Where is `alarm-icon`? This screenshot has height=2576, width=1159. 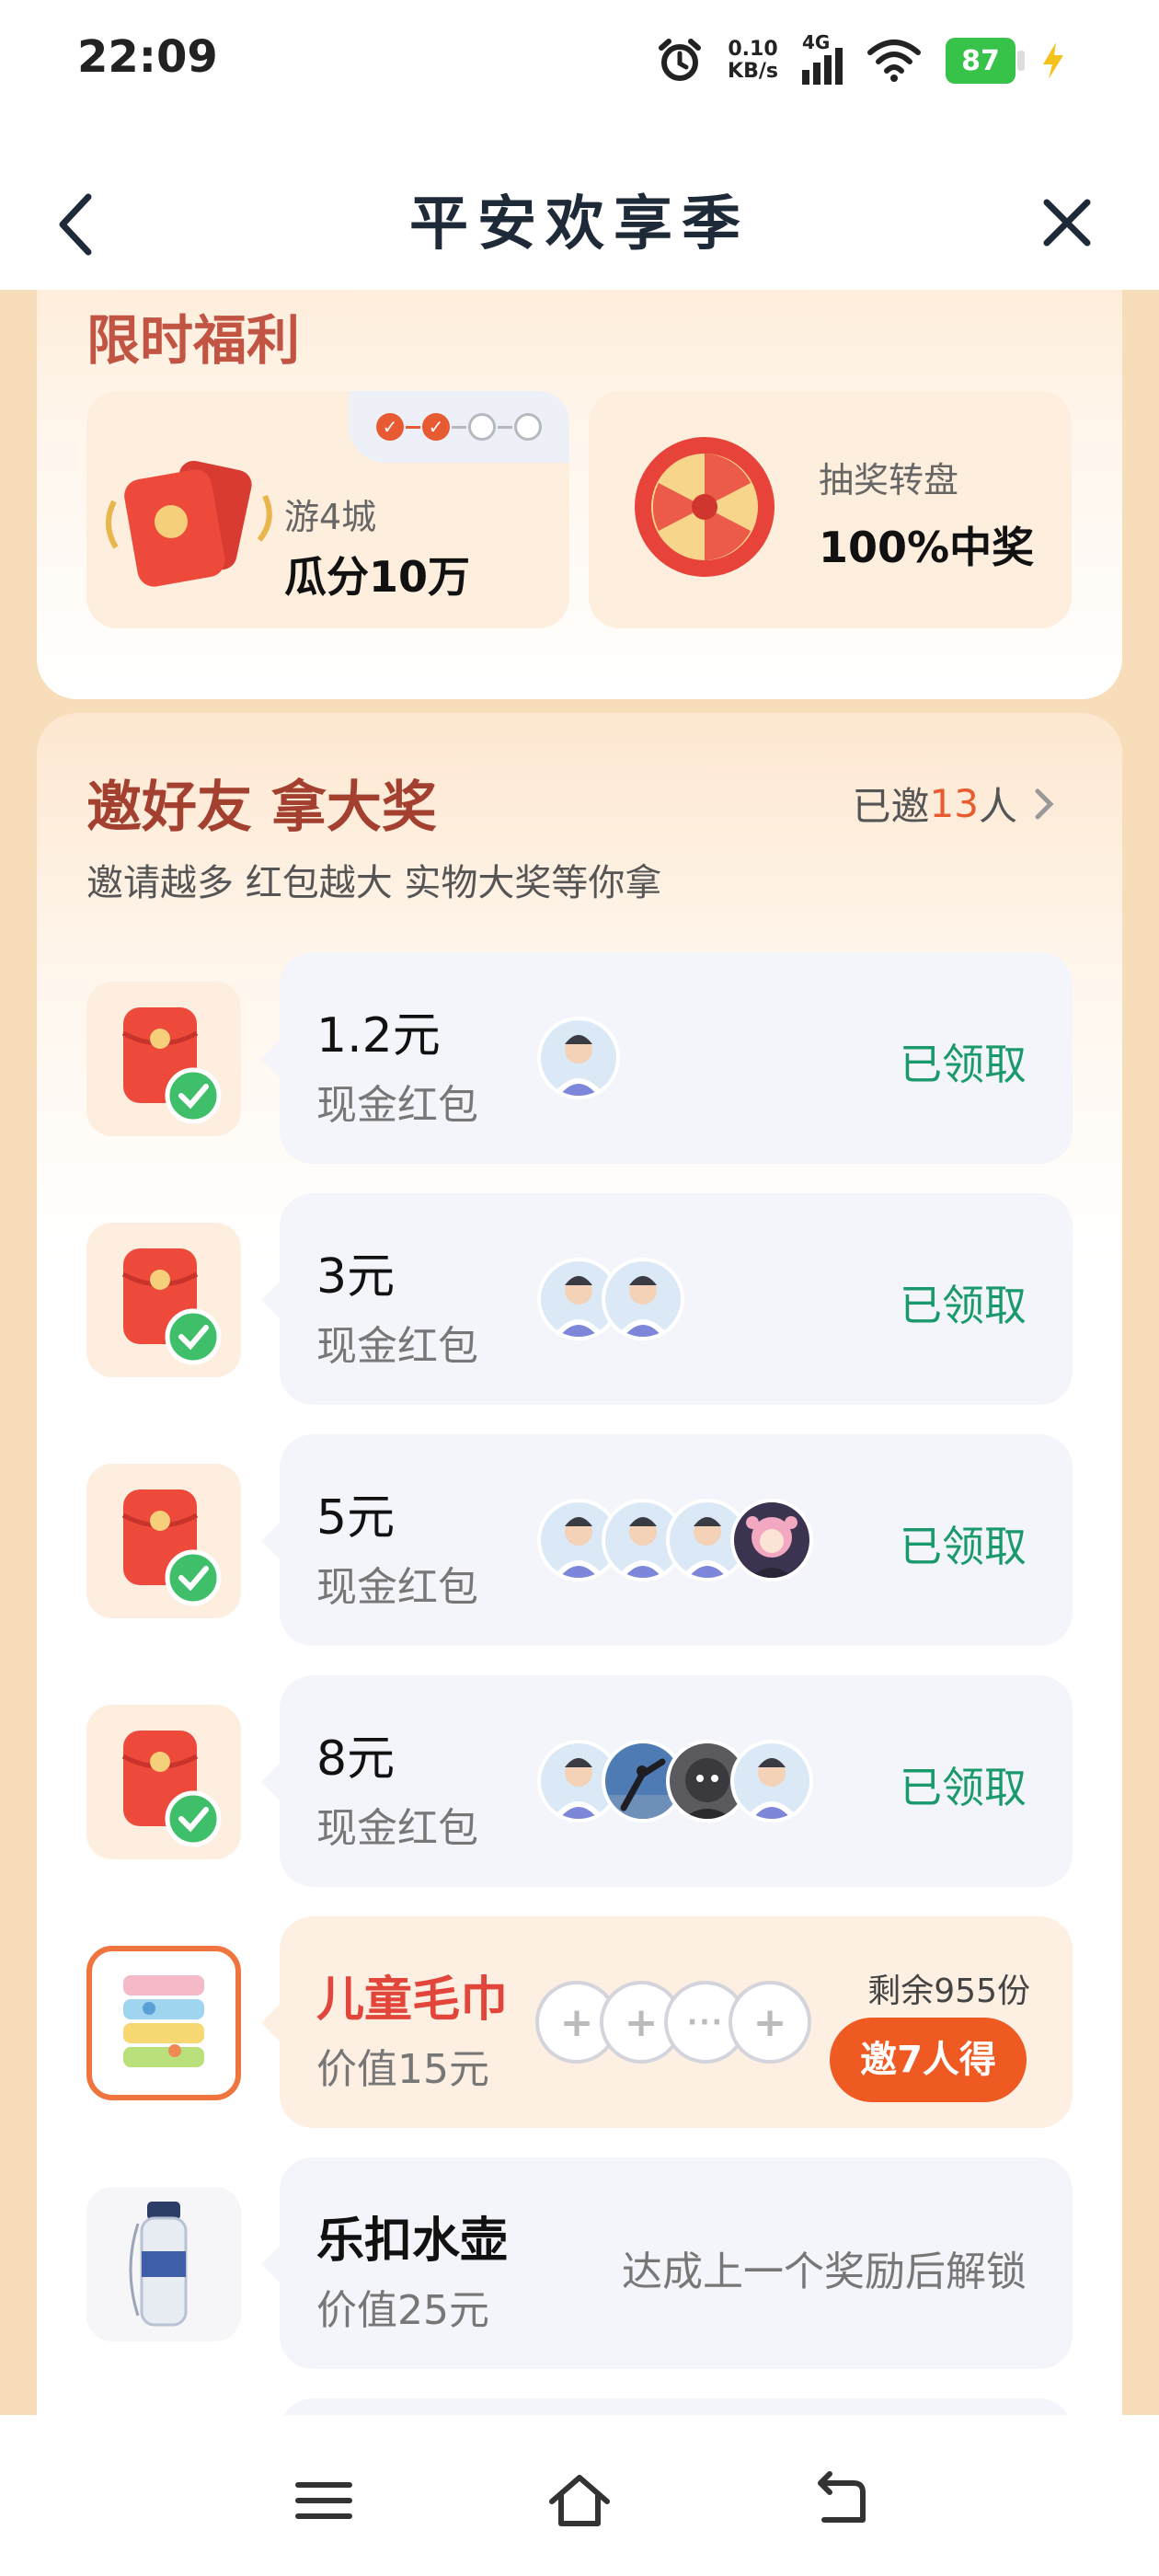 alarm-icon is located at coordinates (680, 60).